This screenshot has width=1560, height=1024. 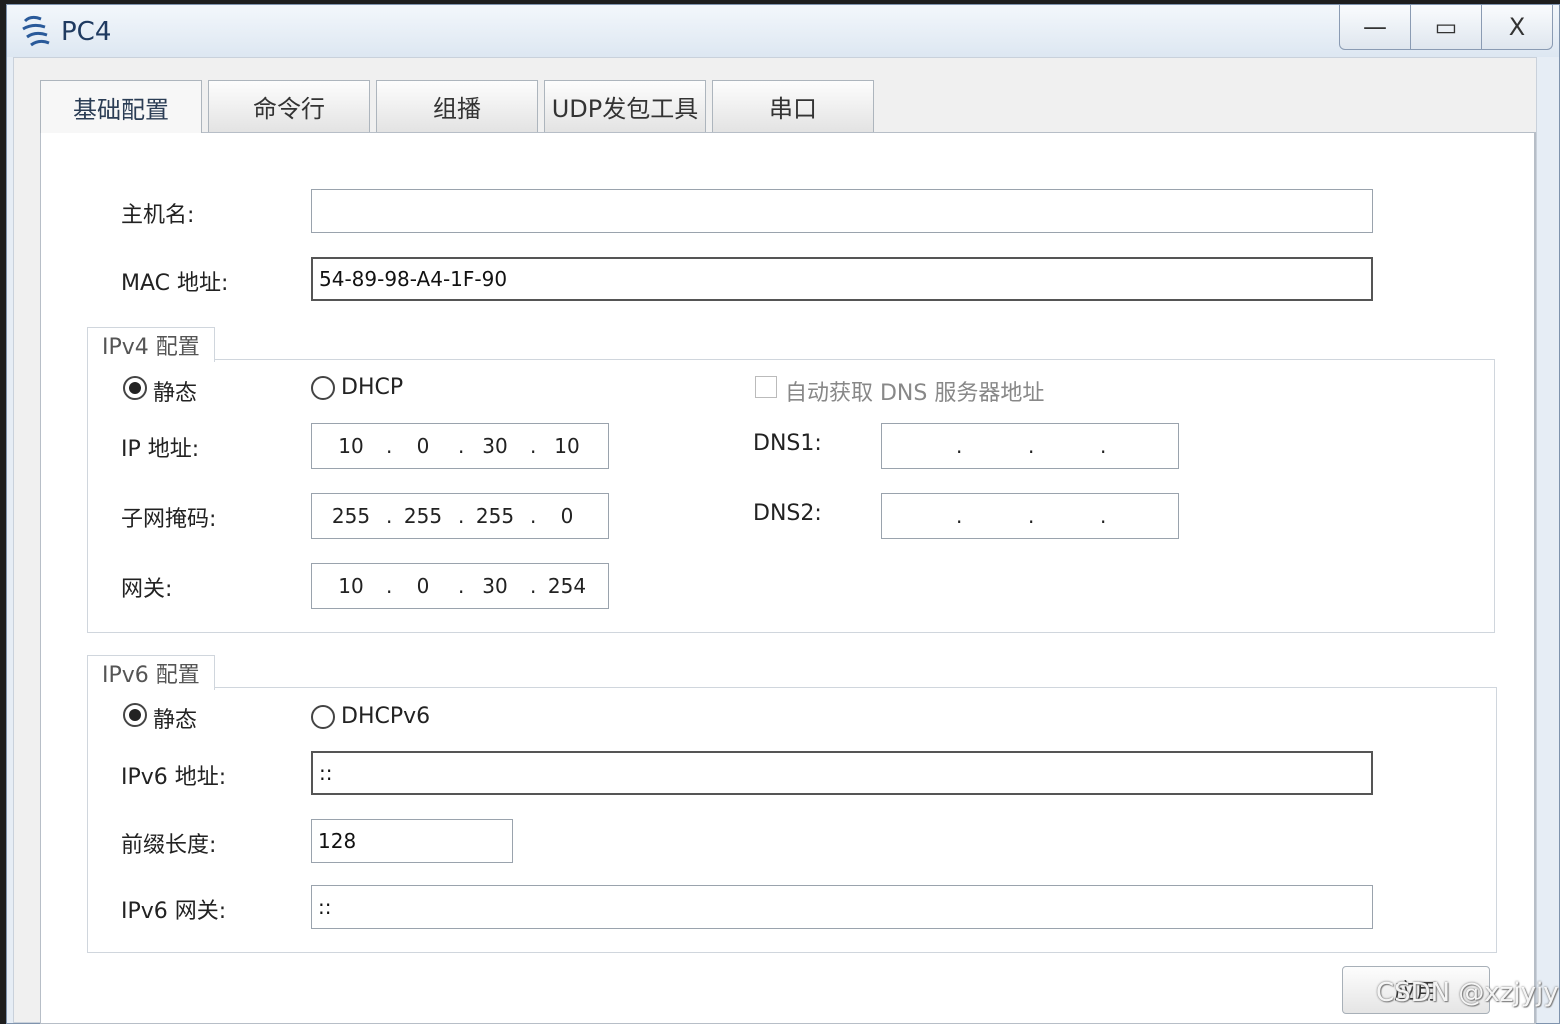 I want to click on maximize-icon: ▭, so click(x=1446, y=27).